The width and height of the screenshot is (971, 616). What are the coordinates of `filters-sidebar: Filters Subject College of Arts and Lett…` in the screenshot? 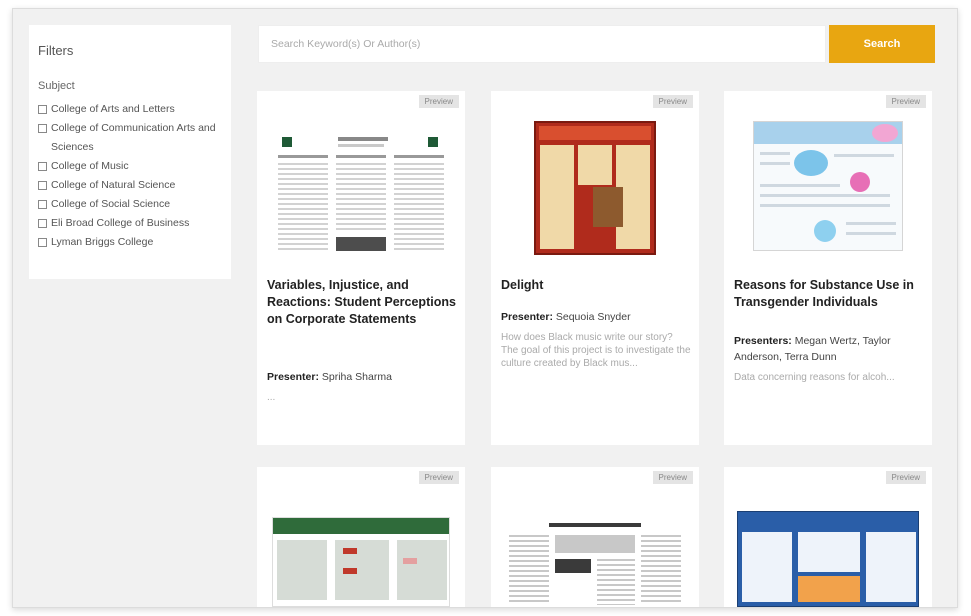 It's located at (130, 152).